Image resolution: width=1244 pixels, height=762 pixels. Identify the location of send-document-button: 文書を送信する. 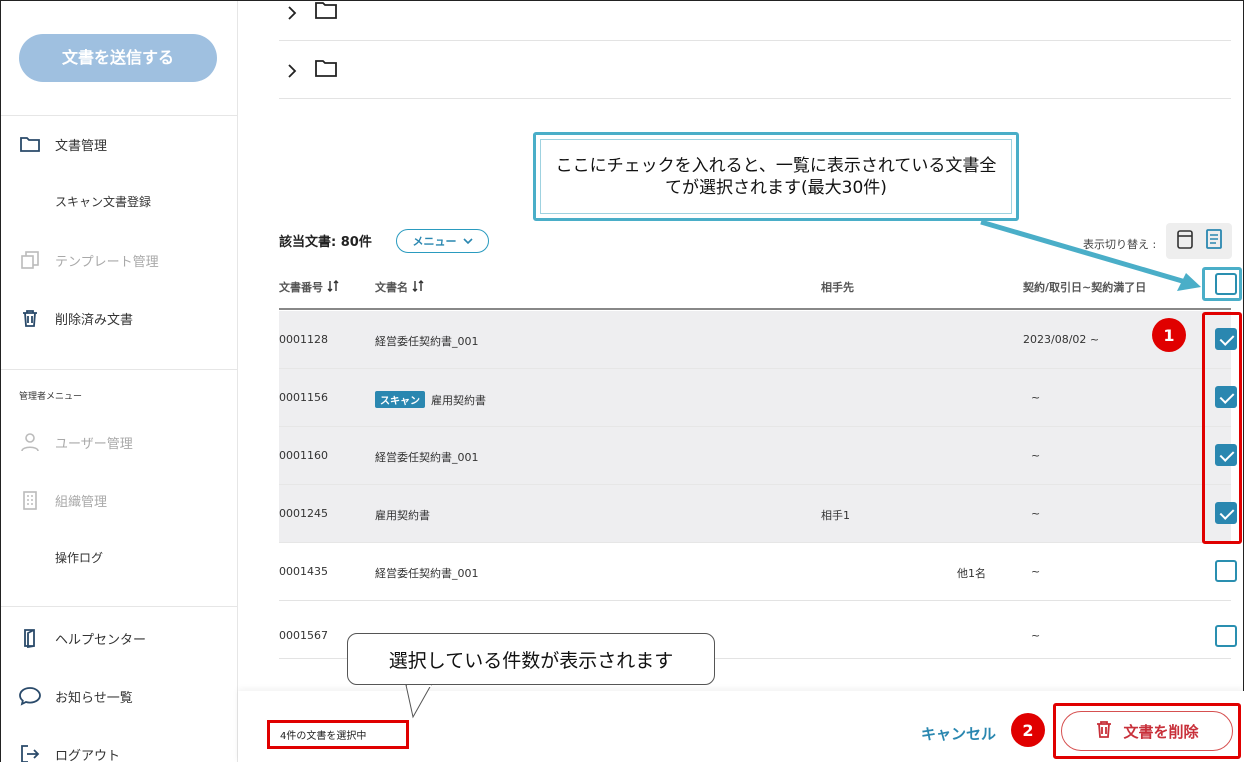
(118, 58).